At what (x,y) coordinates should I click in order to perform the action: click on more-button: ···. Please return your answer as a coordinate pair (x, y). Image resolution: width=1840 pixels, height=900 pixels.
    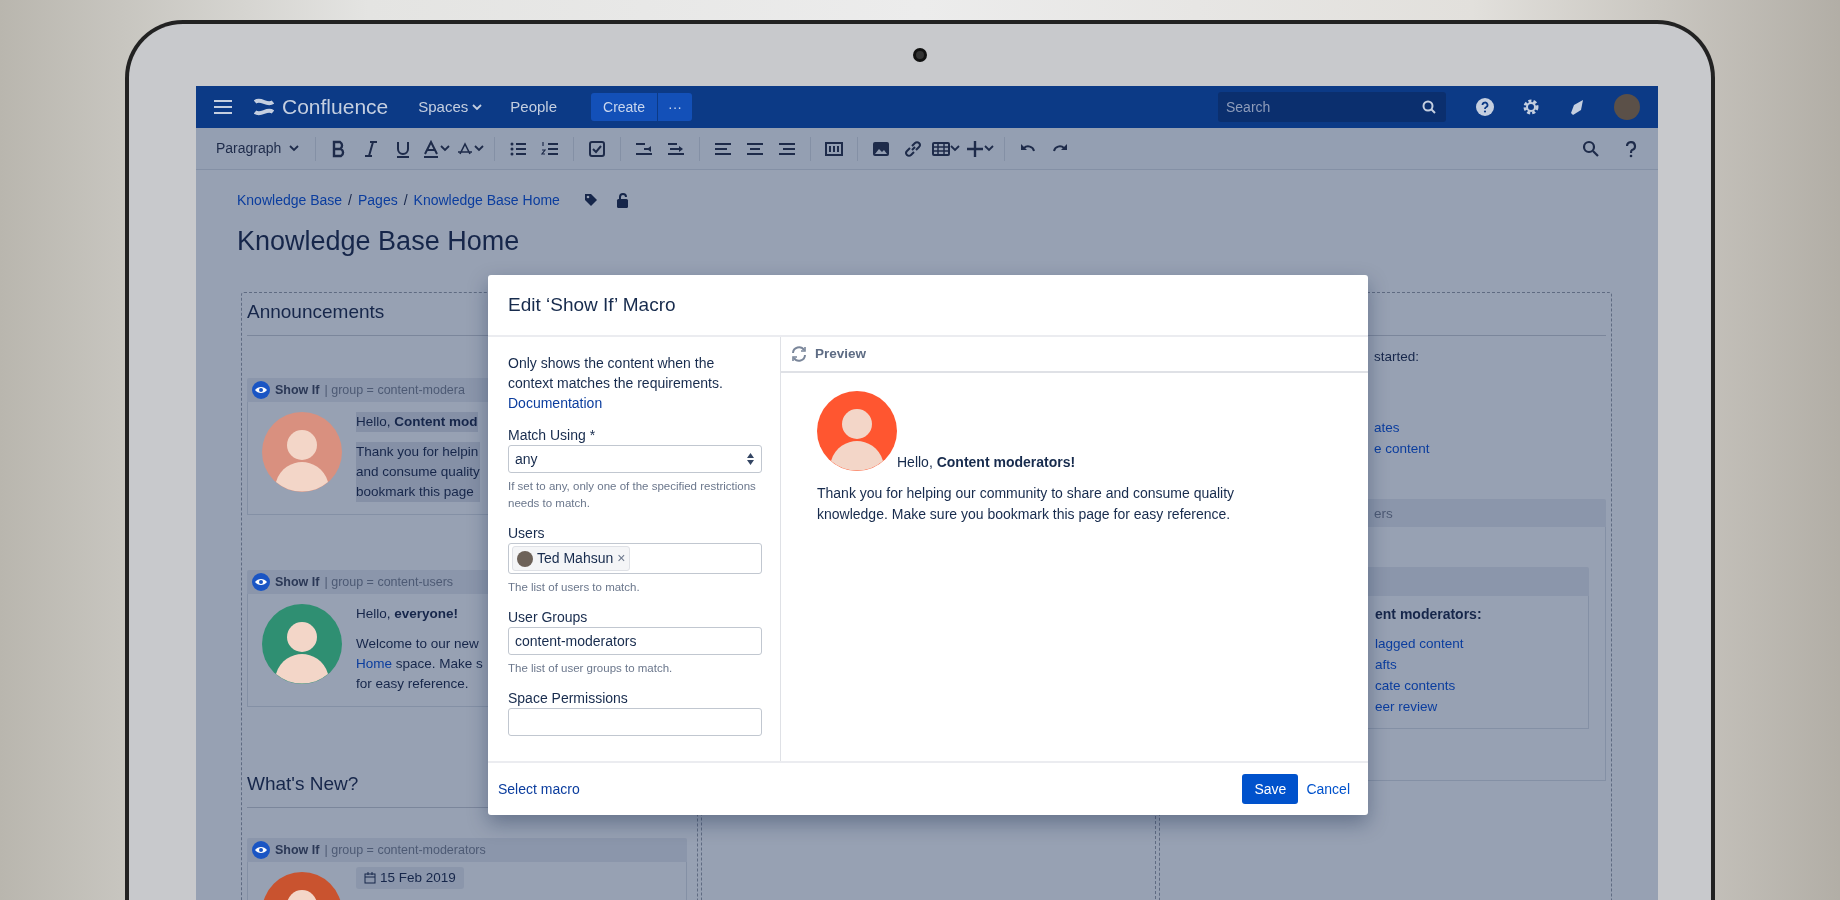
    Looking at the image, I should click on (675, 107).